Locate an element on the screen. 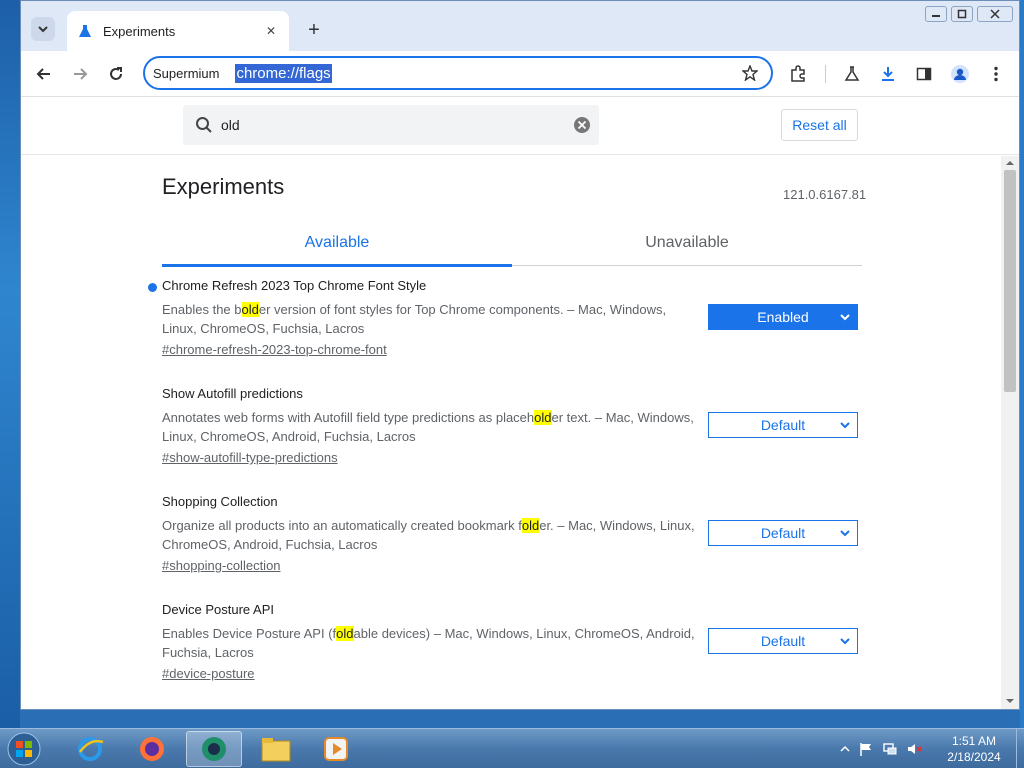  clear-search-icon is located at coordinates (582, 125).